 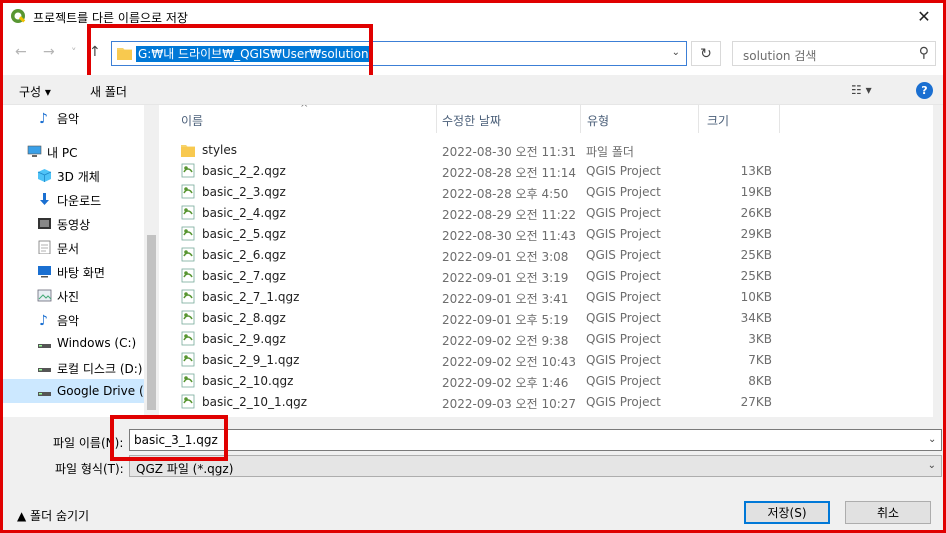 What do you see at coordinates (834, 53) in the screenshot?
I see `search-box: solution 검색 ⚲` at bounding box center [834, 53].